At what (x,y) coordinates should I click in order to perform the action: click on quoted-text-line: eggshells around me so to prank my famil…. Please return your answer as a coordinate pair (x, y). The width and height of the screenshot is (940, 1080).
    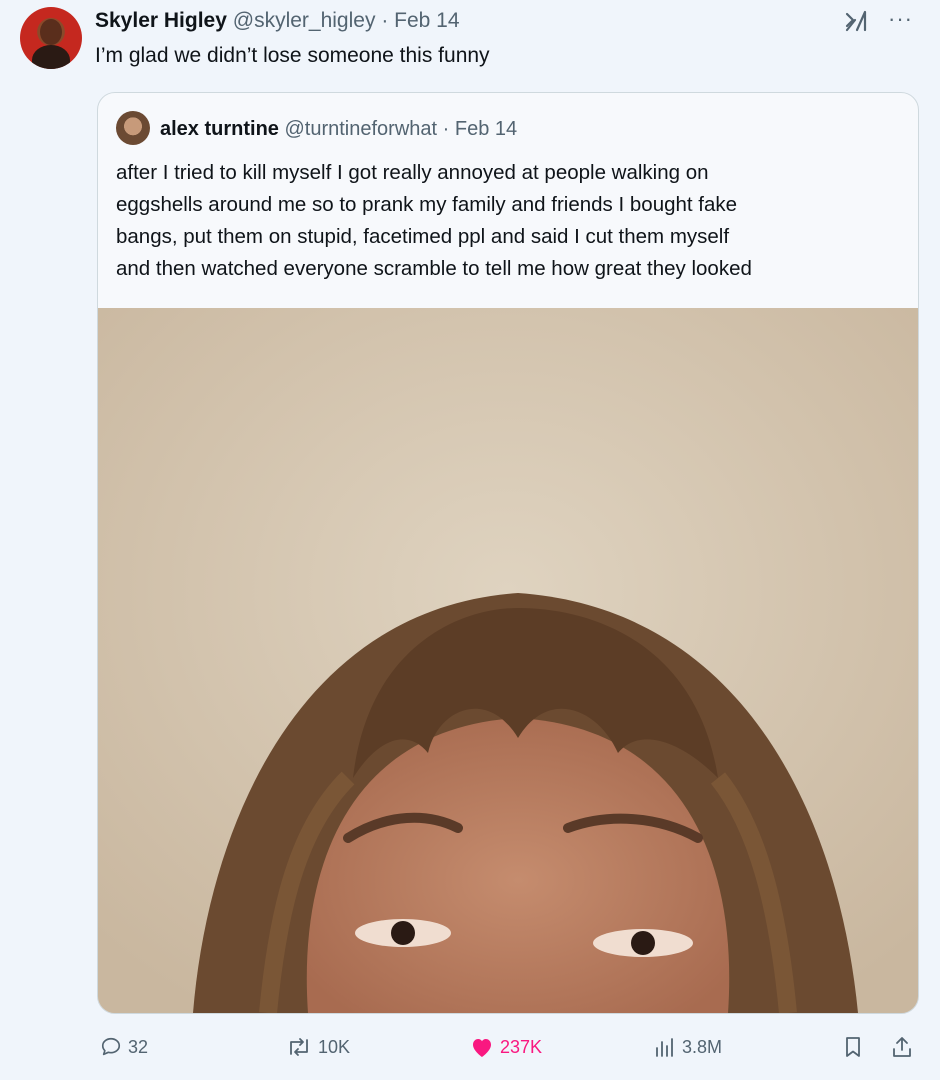
    Looking at the image, I should click on (427, 204).